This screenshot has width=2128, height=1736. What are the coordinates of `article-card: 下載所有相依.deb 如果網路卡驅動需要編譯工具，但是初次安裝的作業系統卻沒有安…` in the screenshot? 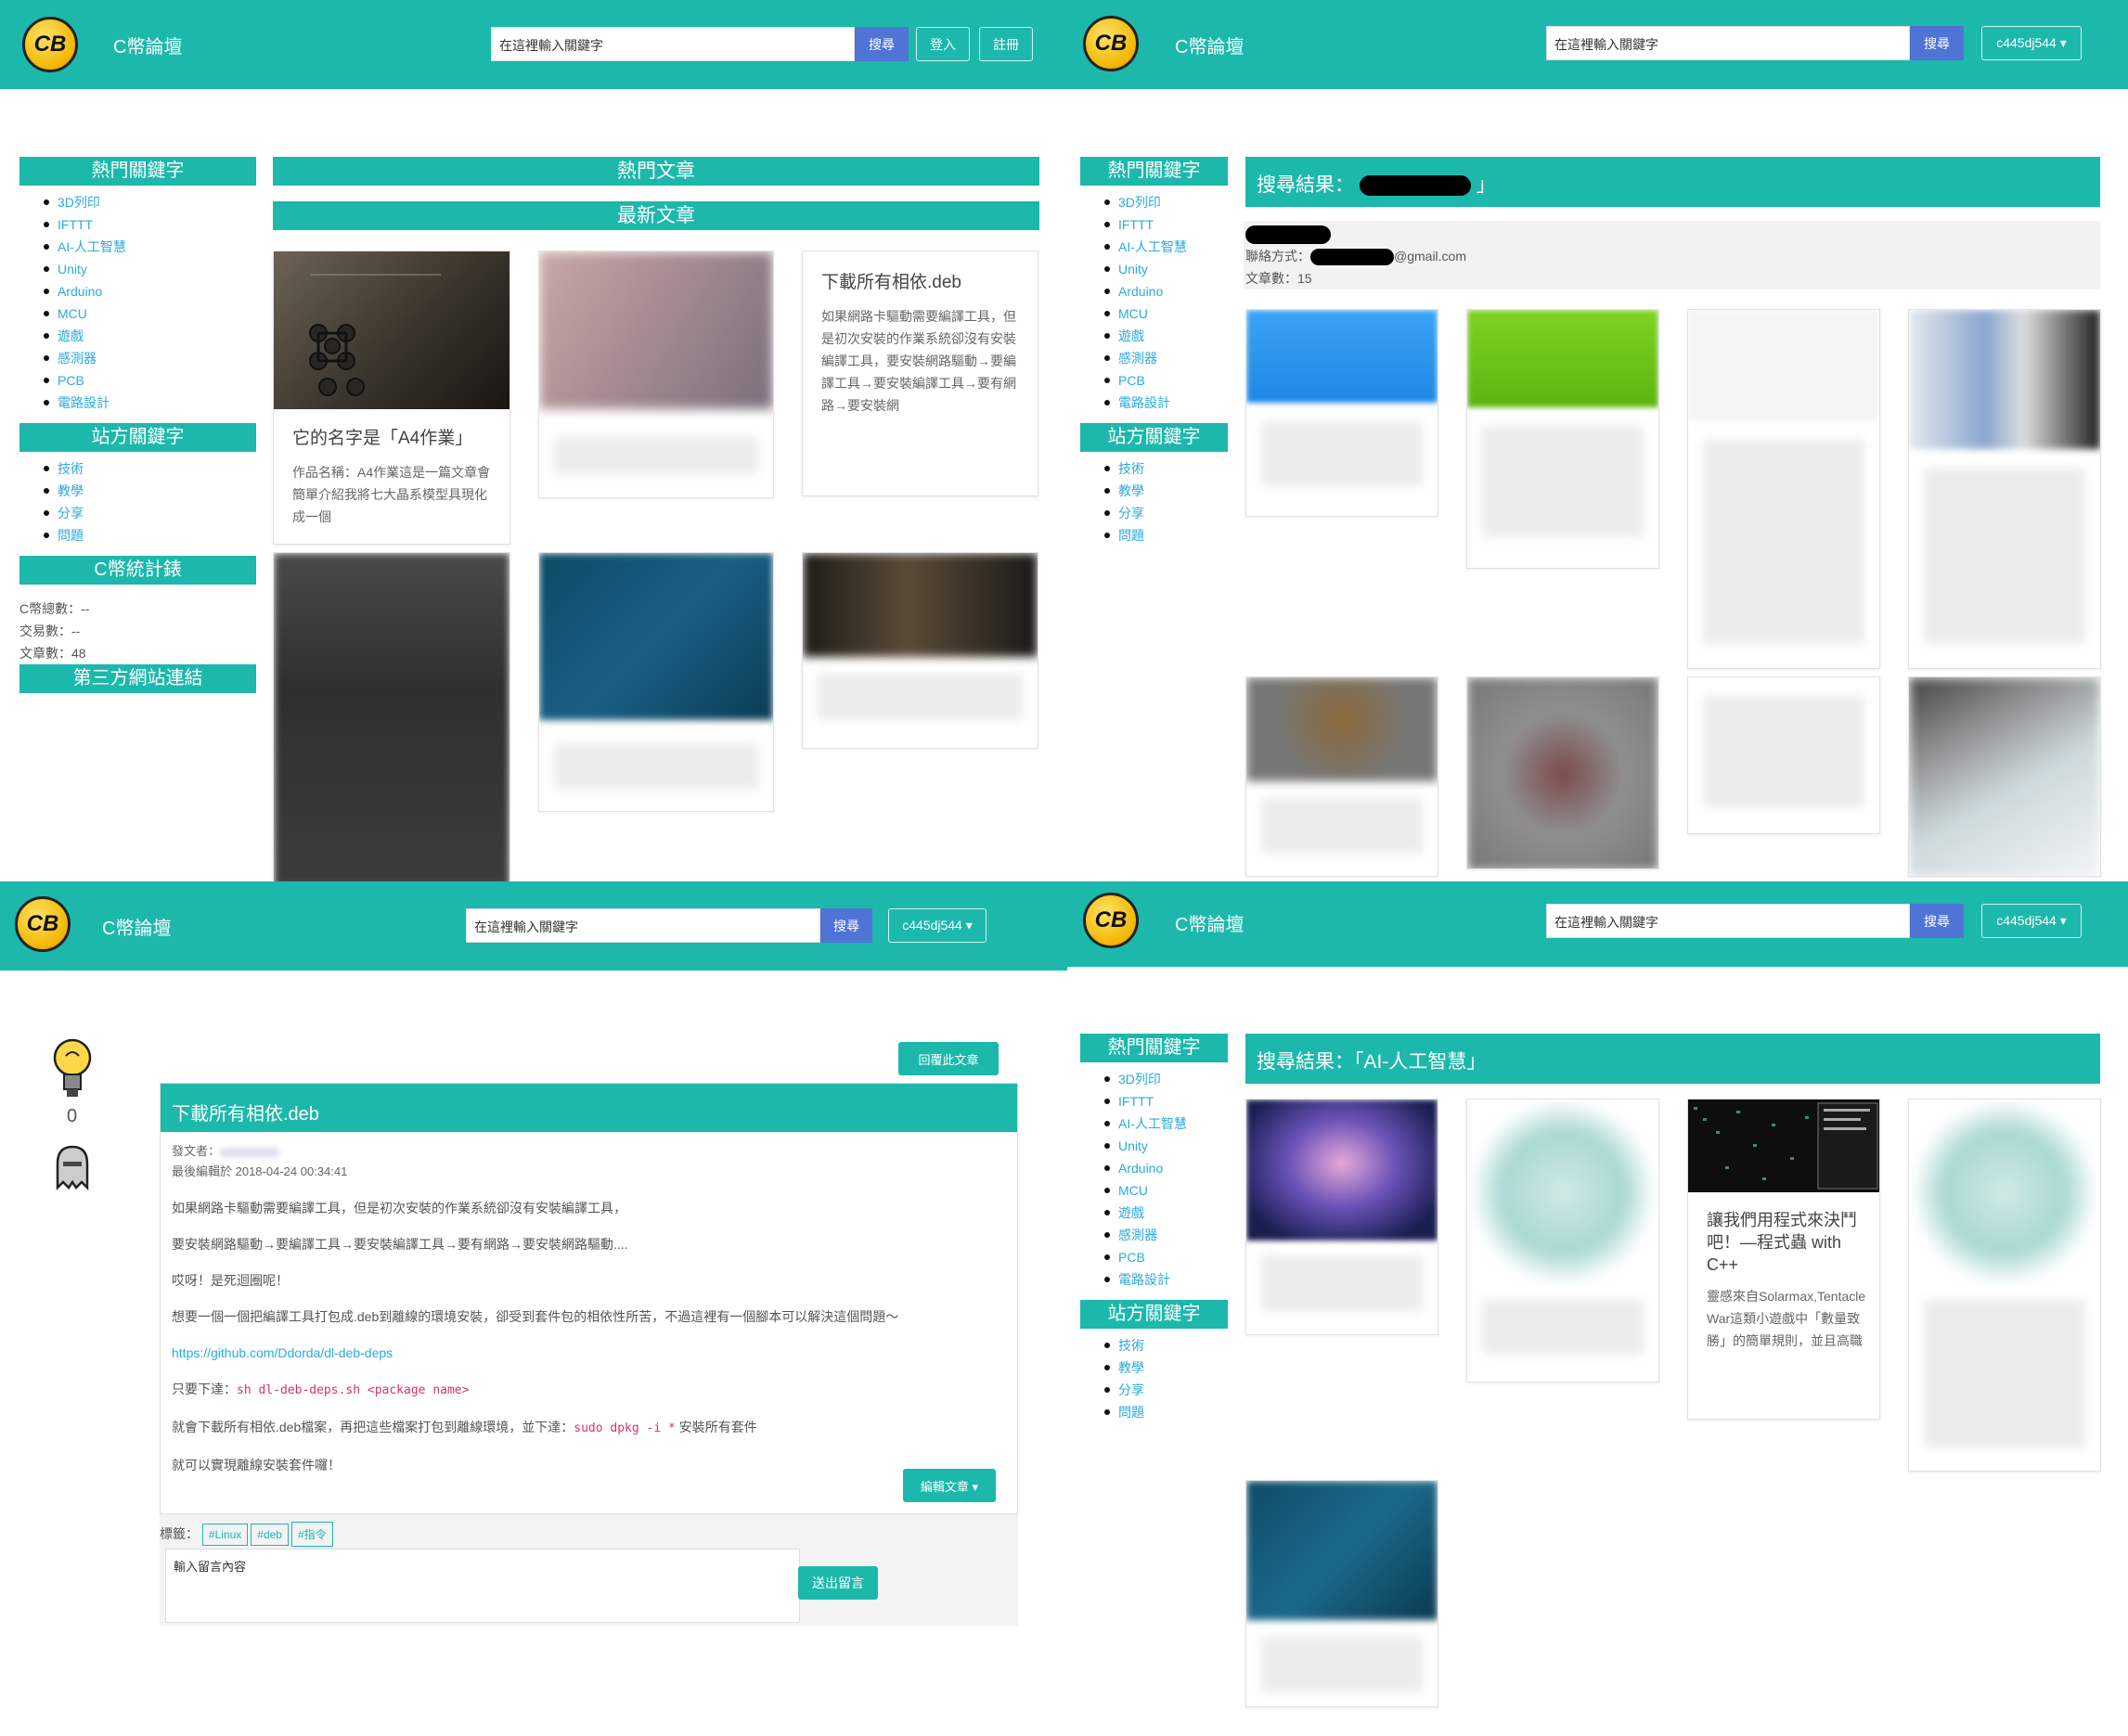 It's located at (920, 373).